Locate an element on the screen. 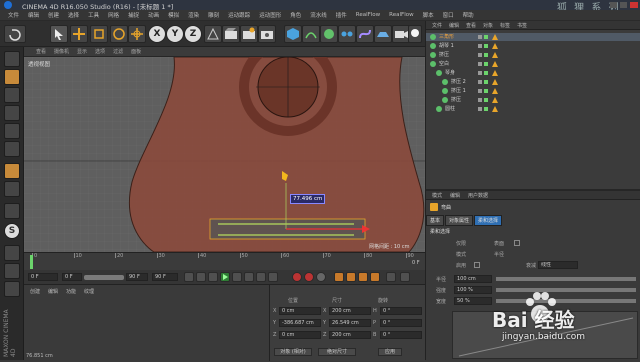 Image resolution: width=640 pixels, height=362 pixels. locked-workplane-icon is located at coordinates (12, 271).